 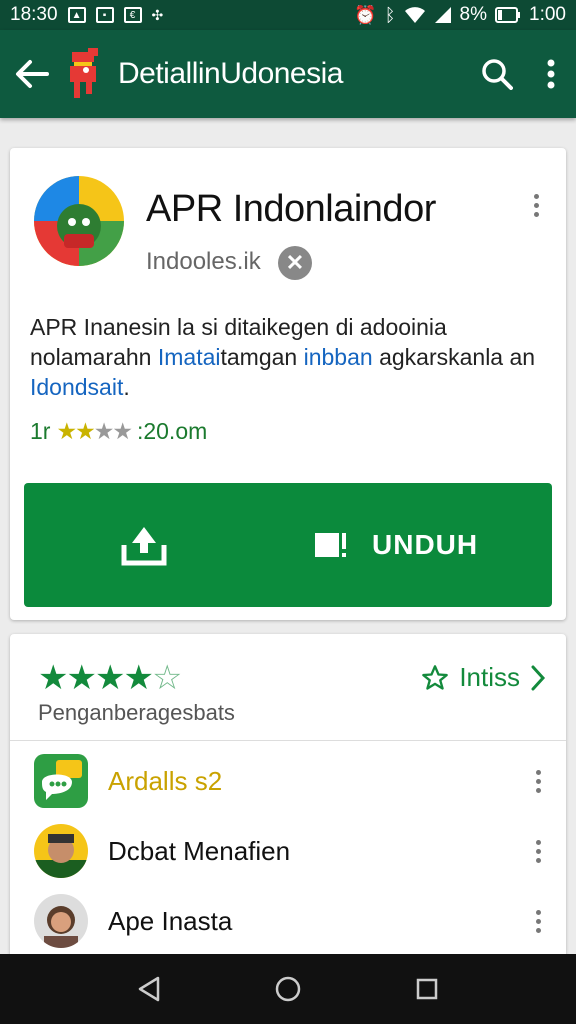 I want to click on chevron-right-icon, so click(x=538, y=677).